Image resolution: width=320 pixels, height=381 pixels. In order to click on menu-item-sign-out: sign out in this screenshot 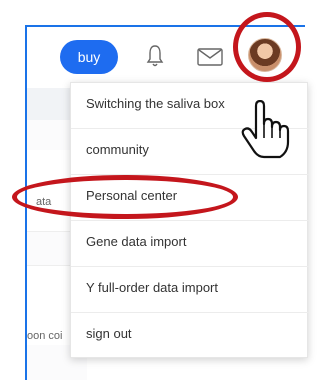, I will do `click(190, 336)`.